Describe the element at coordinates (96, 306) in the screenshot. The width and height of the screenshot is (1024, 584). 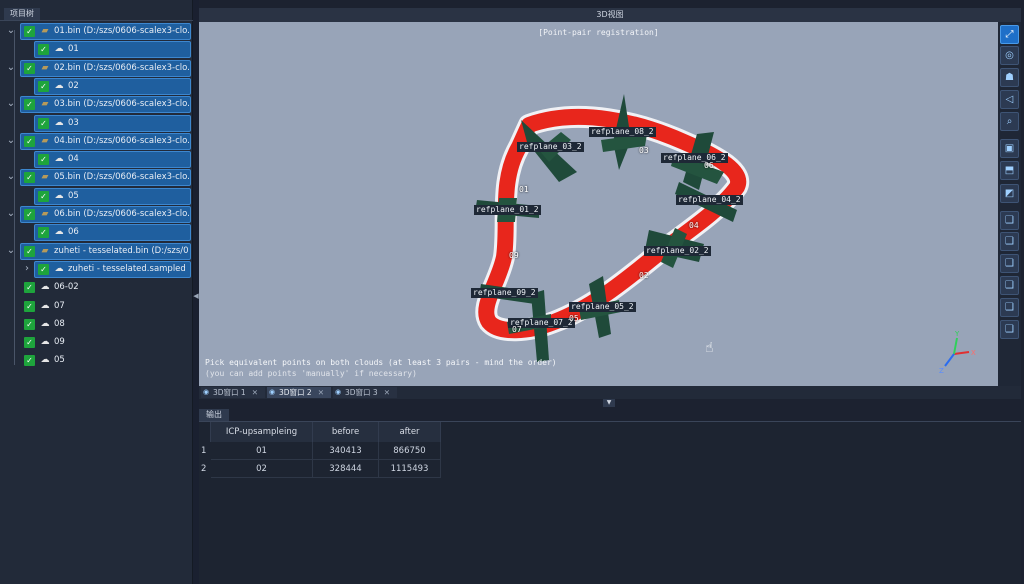
I see `tree-item-cloud: ✓ ☁ 07` at that location.